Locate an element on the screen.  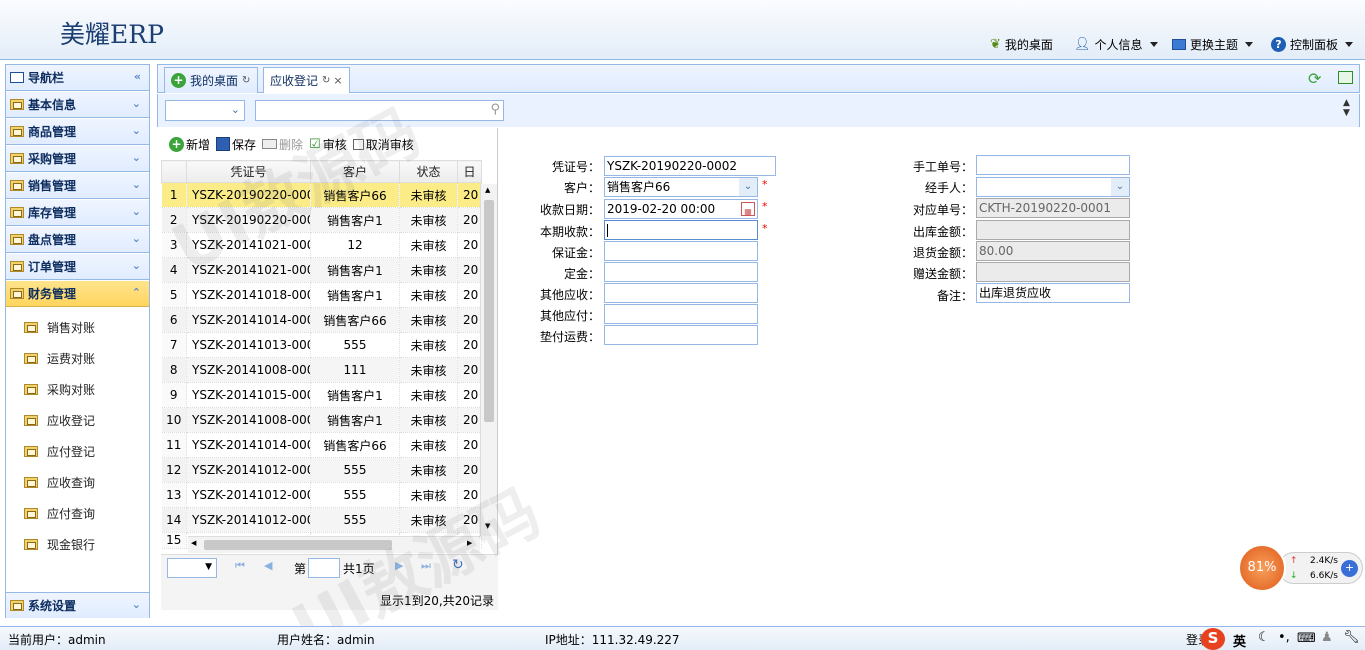
table-row: 8 YSZK-20141008-0002 111 未审核 20 is located at coordinates (321, 370).